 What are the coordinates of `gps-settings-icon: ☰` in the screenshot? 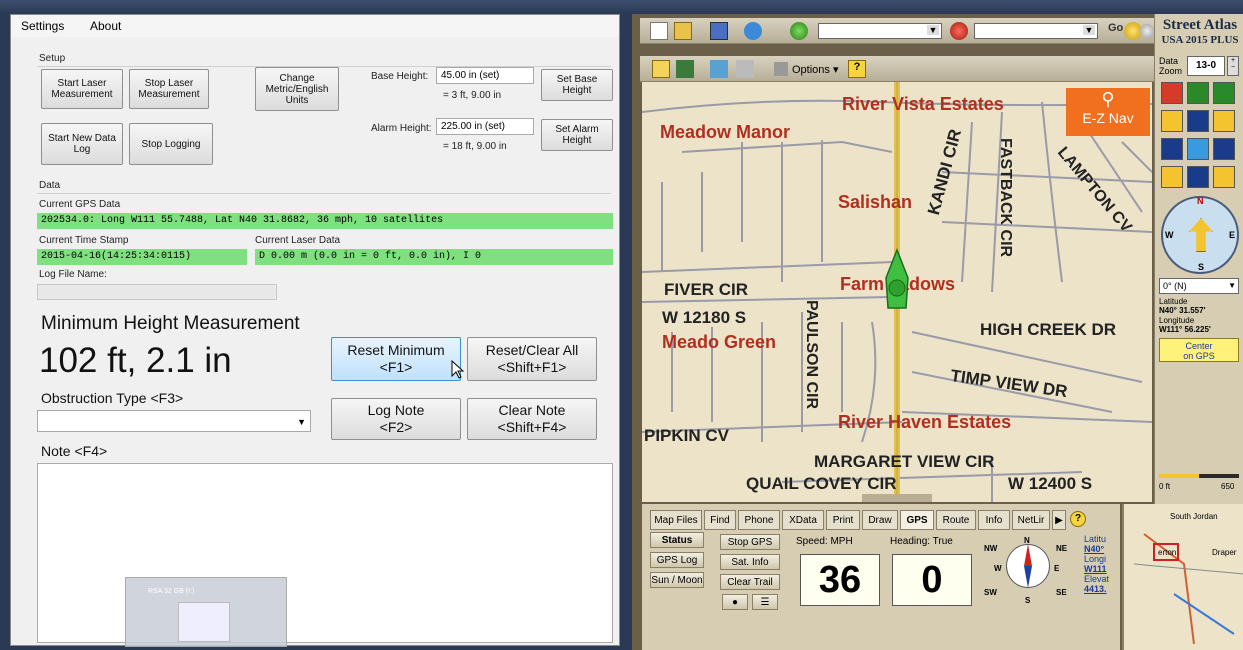 It's located at (765, 602).